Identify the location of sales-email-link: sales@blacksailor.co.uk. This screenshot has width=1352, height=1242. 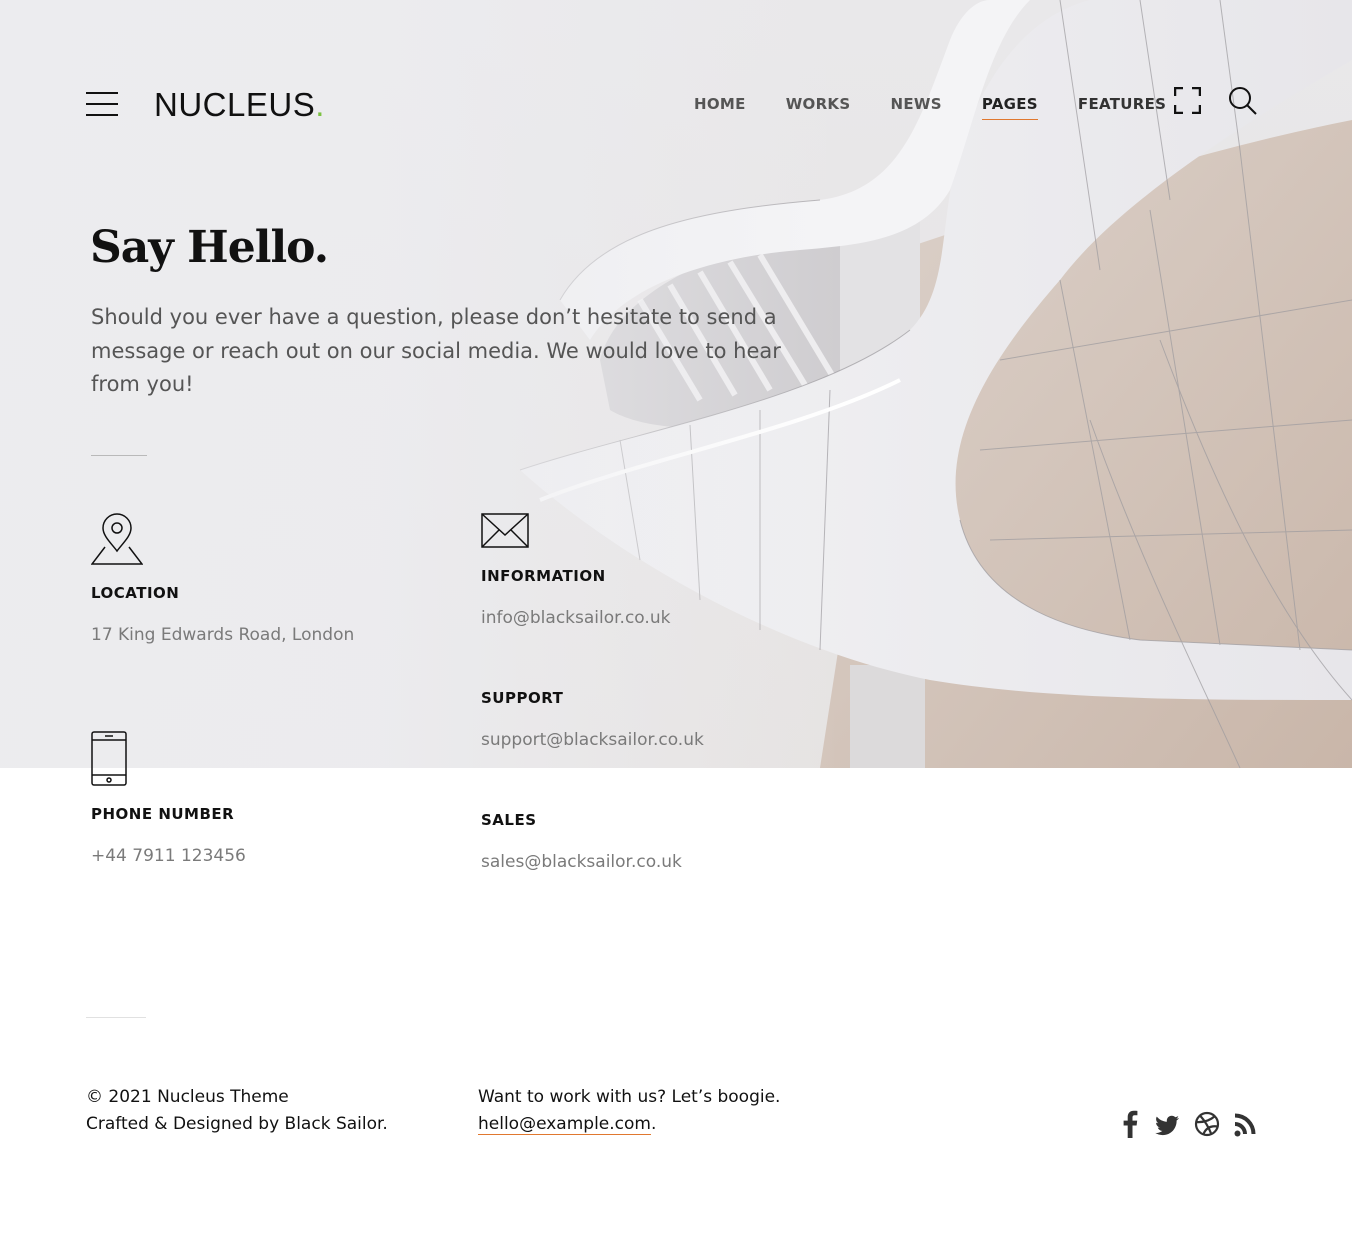
(581, 862).